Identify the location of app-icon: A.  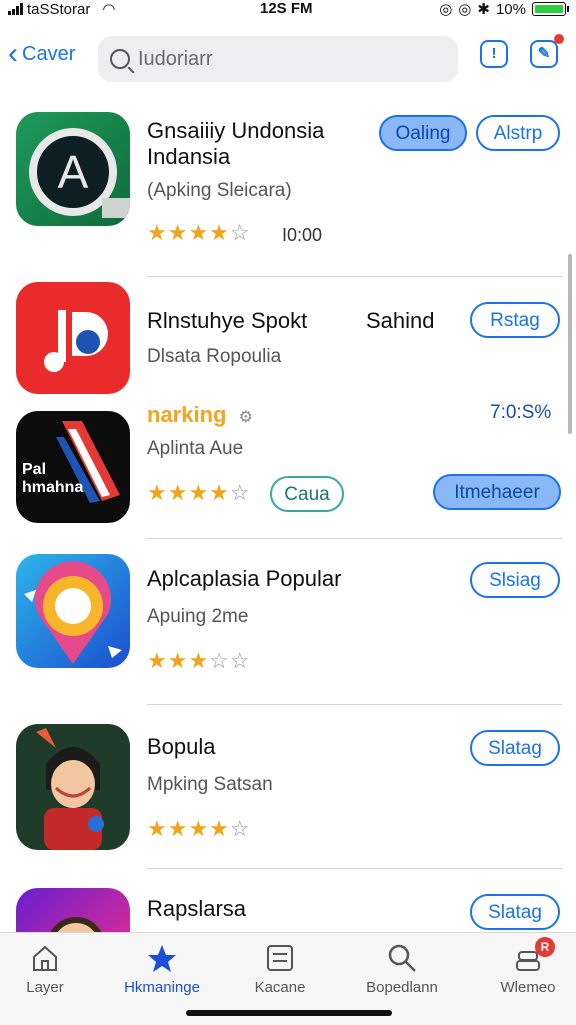
(73, 169).